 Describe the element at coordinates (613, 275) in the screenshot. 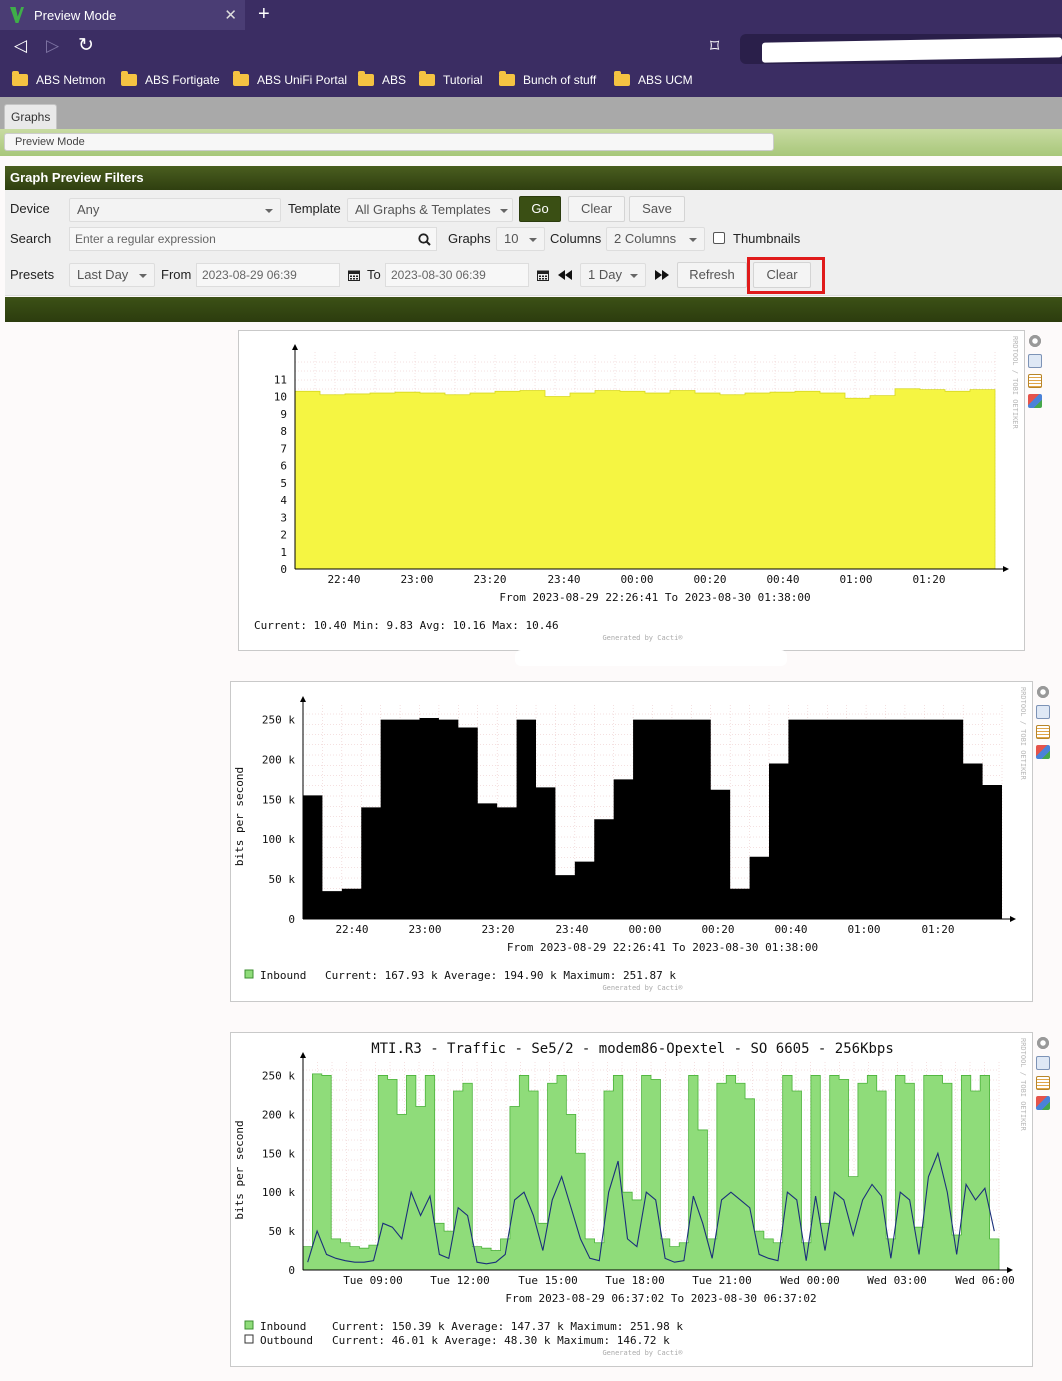

I see `timespan-select: 1 Day` at that location.